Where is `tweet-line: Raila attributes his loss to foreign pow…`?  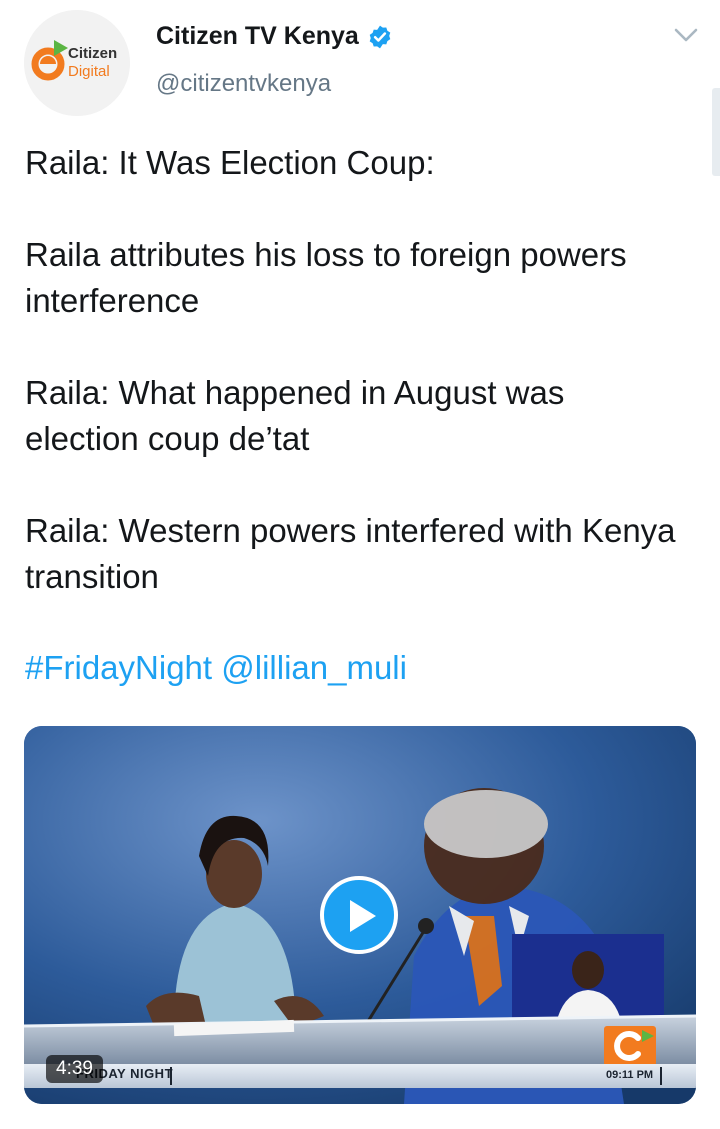
tweet-line: Raila attributes his loss to foreign pow… is located at coordinates (326, 277).